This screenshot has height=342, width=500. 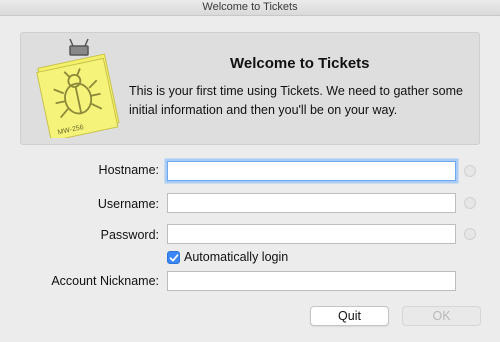 What do you see at coordinates (470, 171) in the screenshot?
I see `hostname-status-indicator` at bounding box center [470, 171].